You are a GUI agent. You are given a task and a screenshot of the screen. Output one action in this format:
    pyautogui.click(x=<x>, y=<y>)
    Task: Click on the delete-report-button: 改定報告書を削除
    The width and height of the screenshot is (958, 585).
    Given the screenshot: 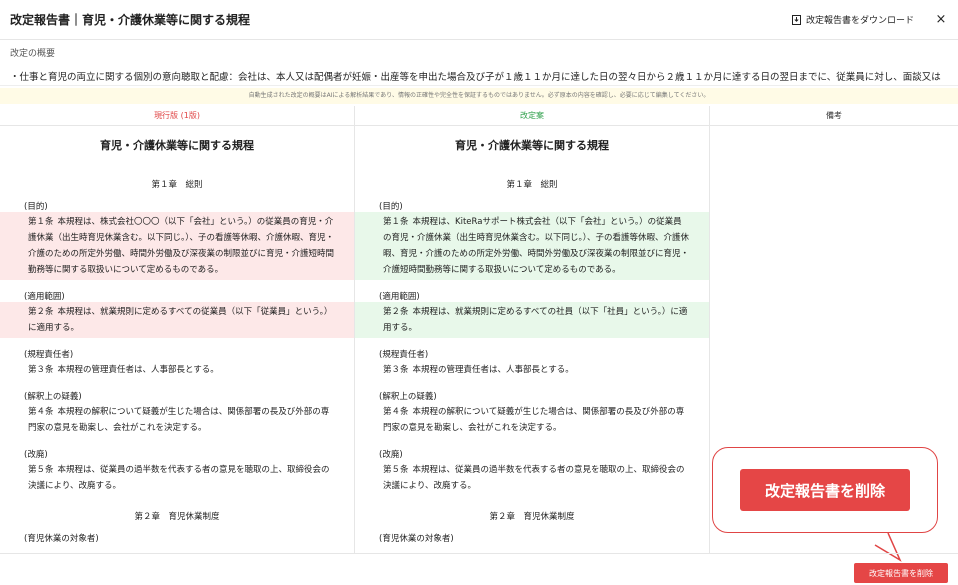 What is the action you would take?
    pyautogui.click(x=901, y=573)
    